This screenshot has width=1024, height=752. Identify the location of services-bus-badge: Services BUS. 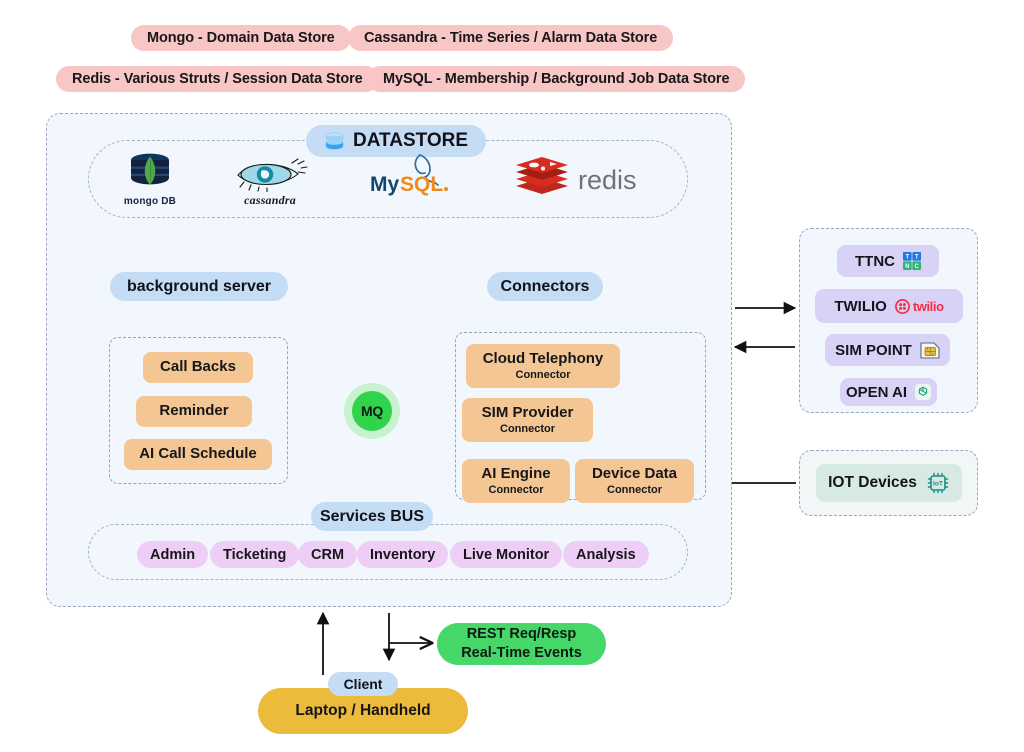
(372, 516).